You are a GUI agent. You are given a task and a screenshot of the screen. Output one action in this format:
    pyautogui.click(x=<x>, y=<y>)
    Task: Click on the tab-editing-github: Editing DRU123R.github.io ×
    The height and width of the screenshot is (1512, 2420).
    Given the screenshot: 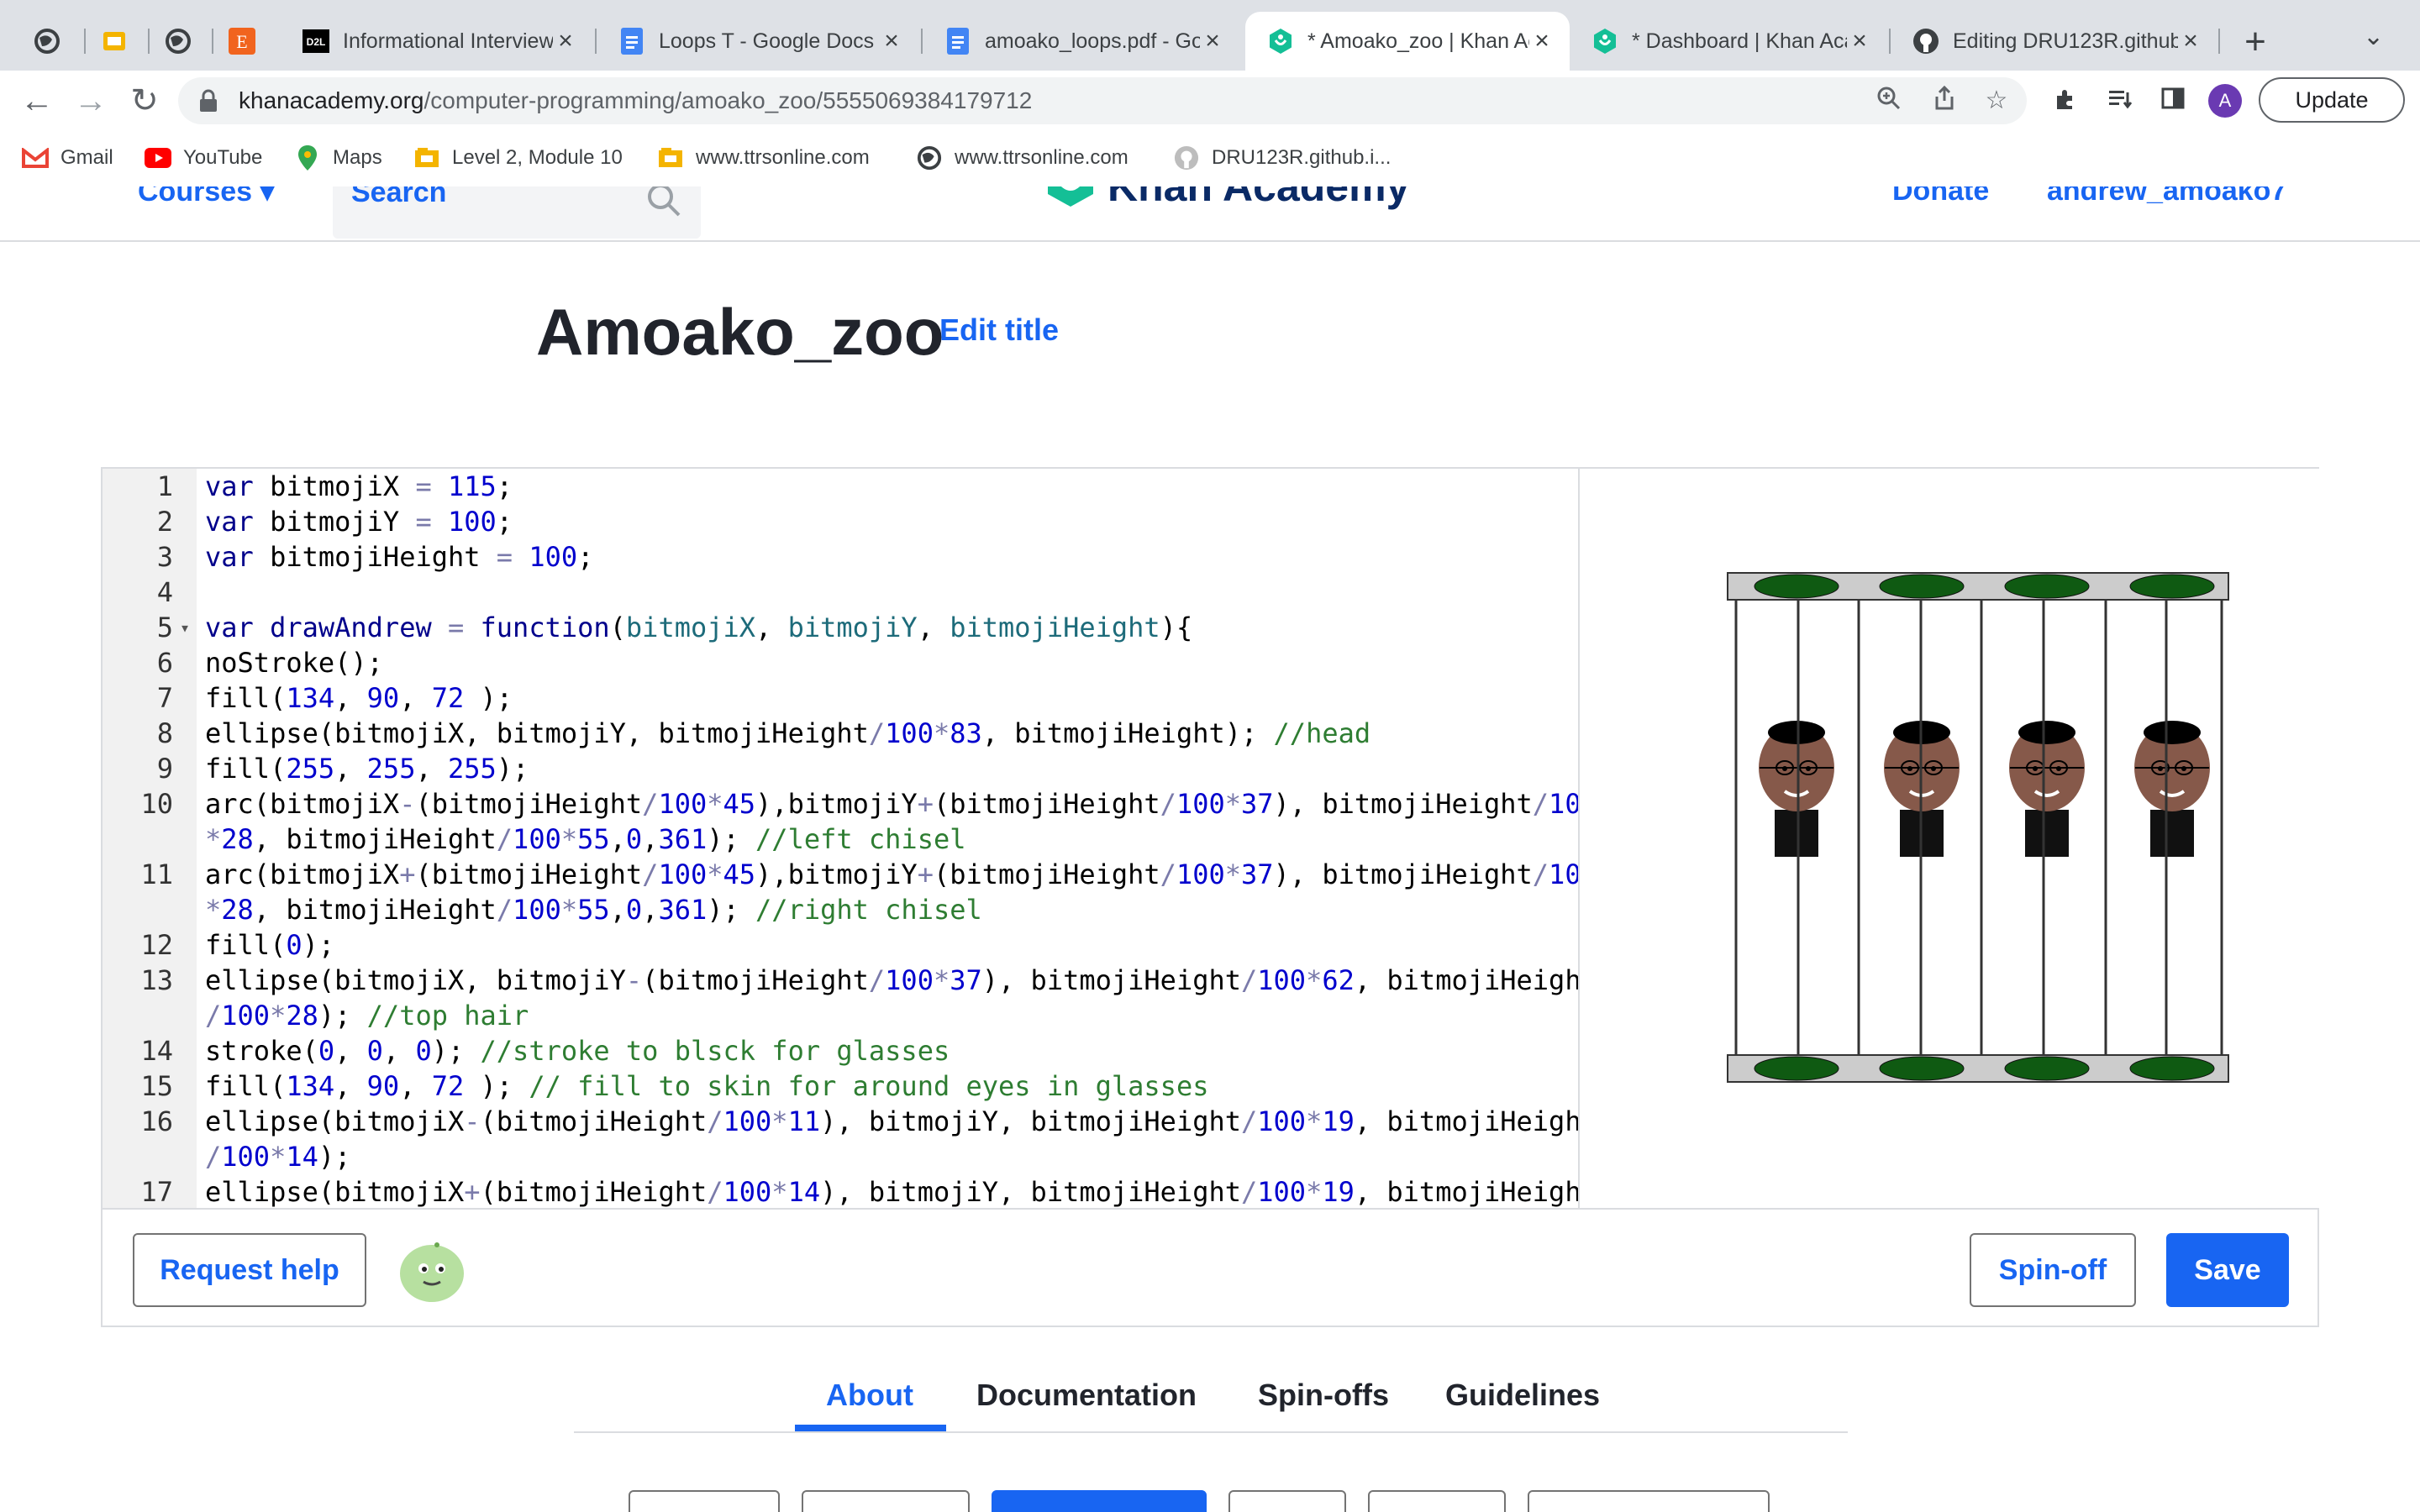 What is the action you would take?
    pyautogui.click(x=2054, y=41)
    